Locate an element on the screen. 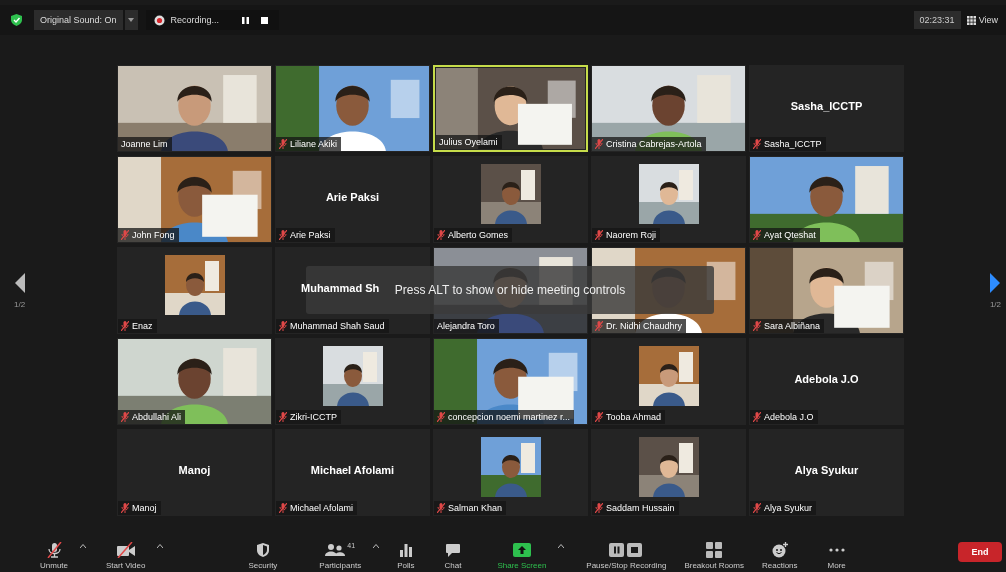 This screenshot has height=572, width=1006. toolbar-button: Breakout Rooms is located at coordinates (714, 556).